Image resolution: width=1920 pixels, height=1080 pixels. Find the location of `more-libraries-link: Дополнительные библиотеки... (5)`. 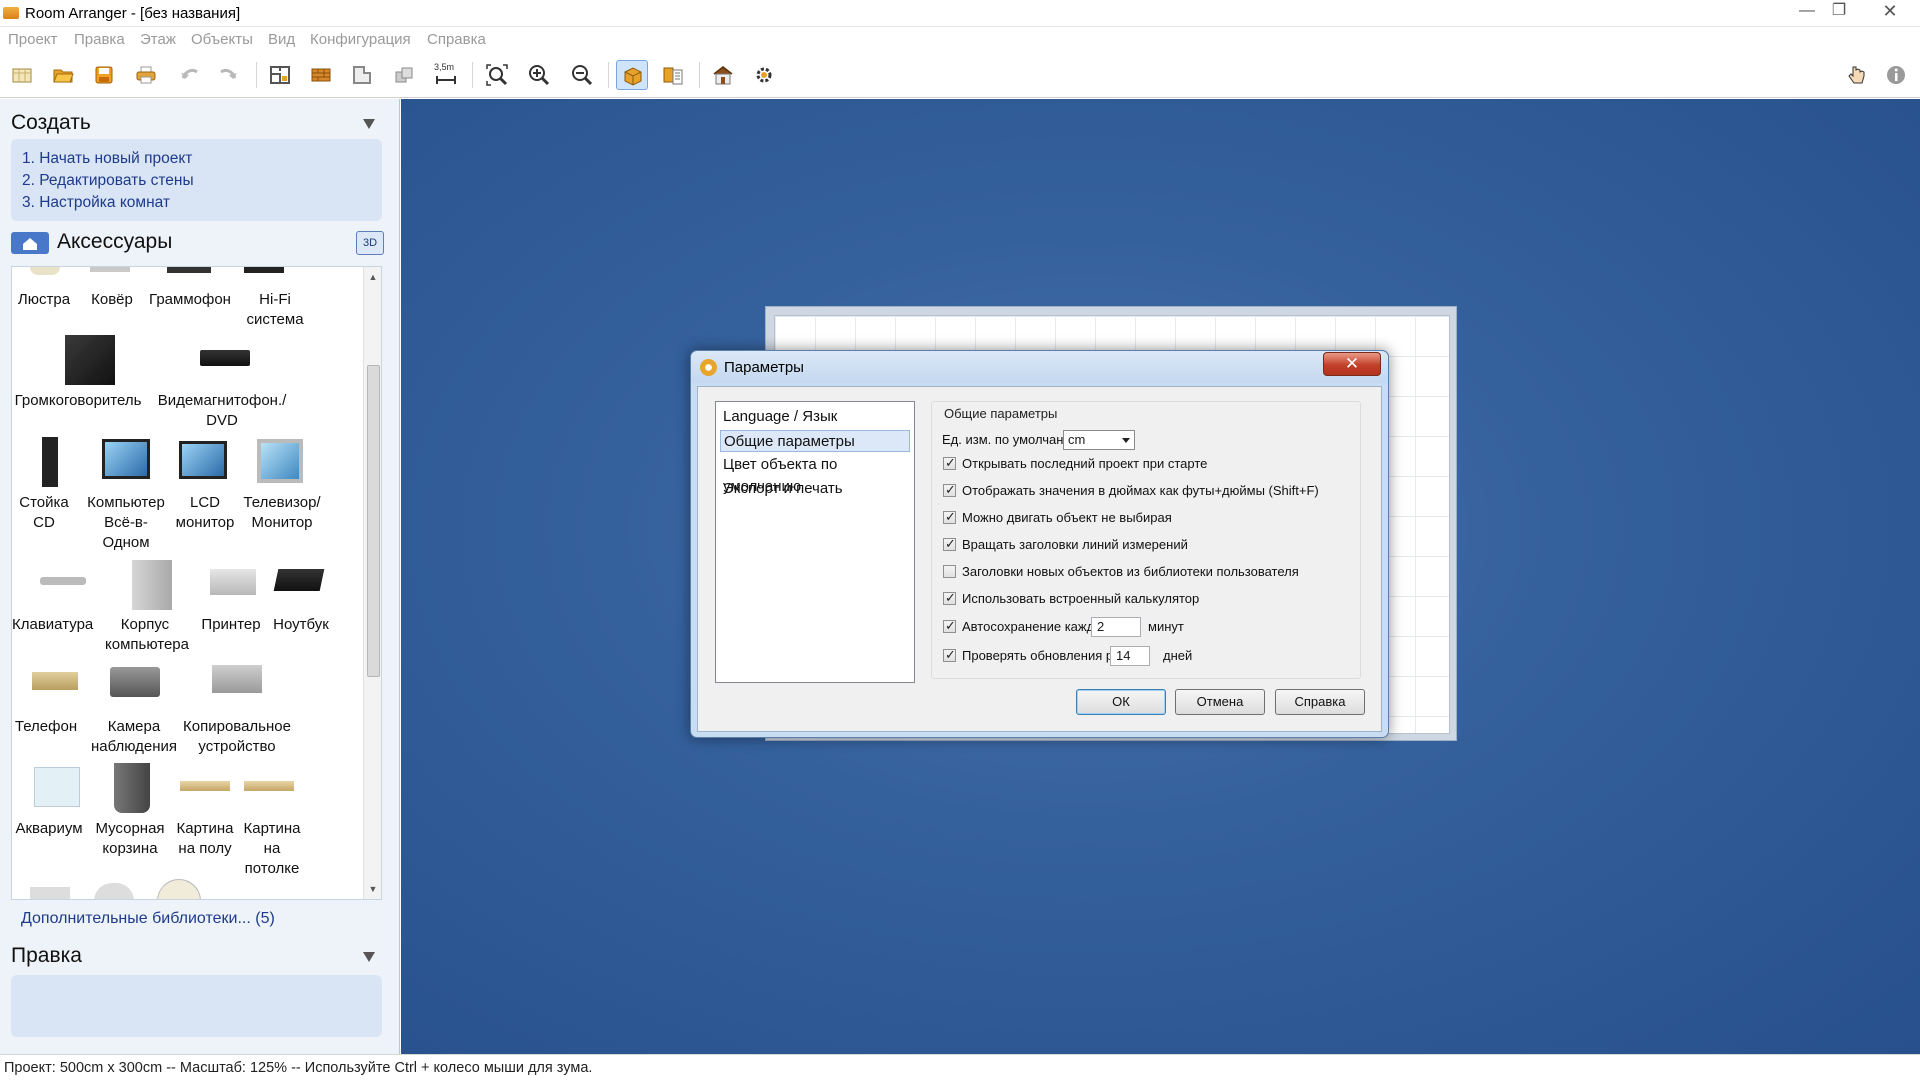

more-libraries-link: Дополнительные библиотеки... (5) is located at coordinates (148, 919).